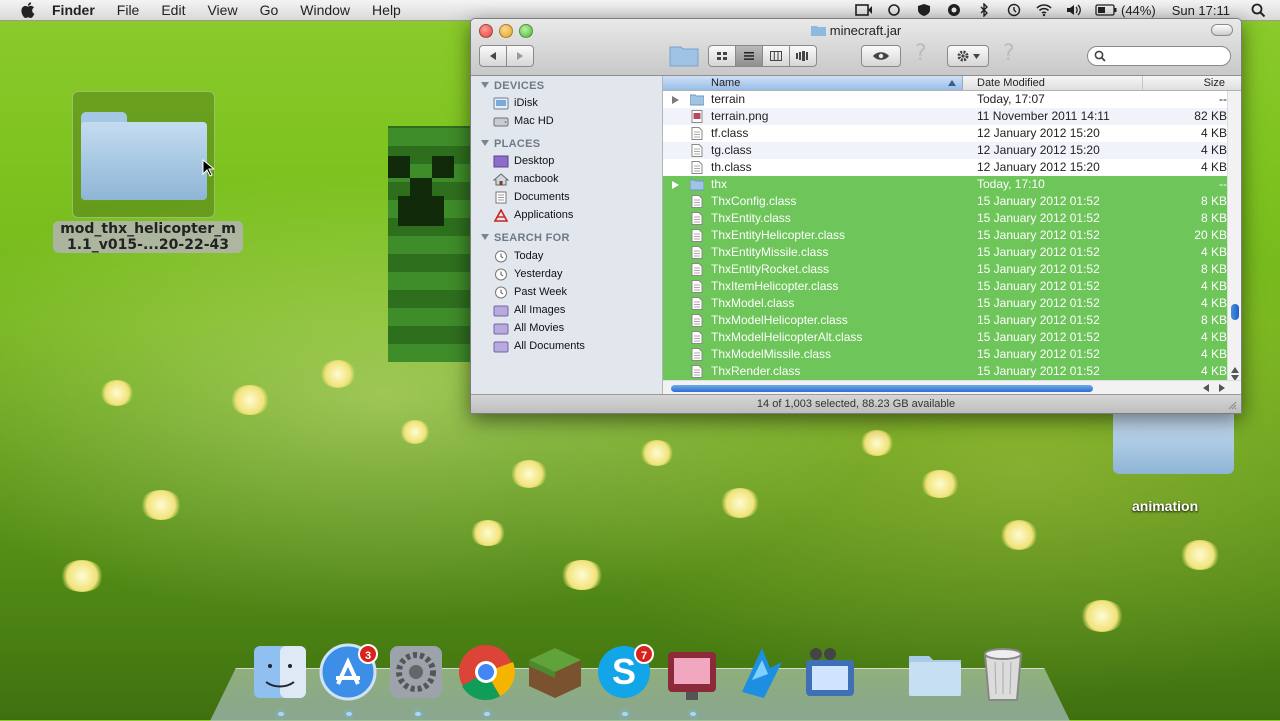 The height and width of the screenshot is (721, 1280). I want to click on vertical-scrollbar, so click(1234, 236).